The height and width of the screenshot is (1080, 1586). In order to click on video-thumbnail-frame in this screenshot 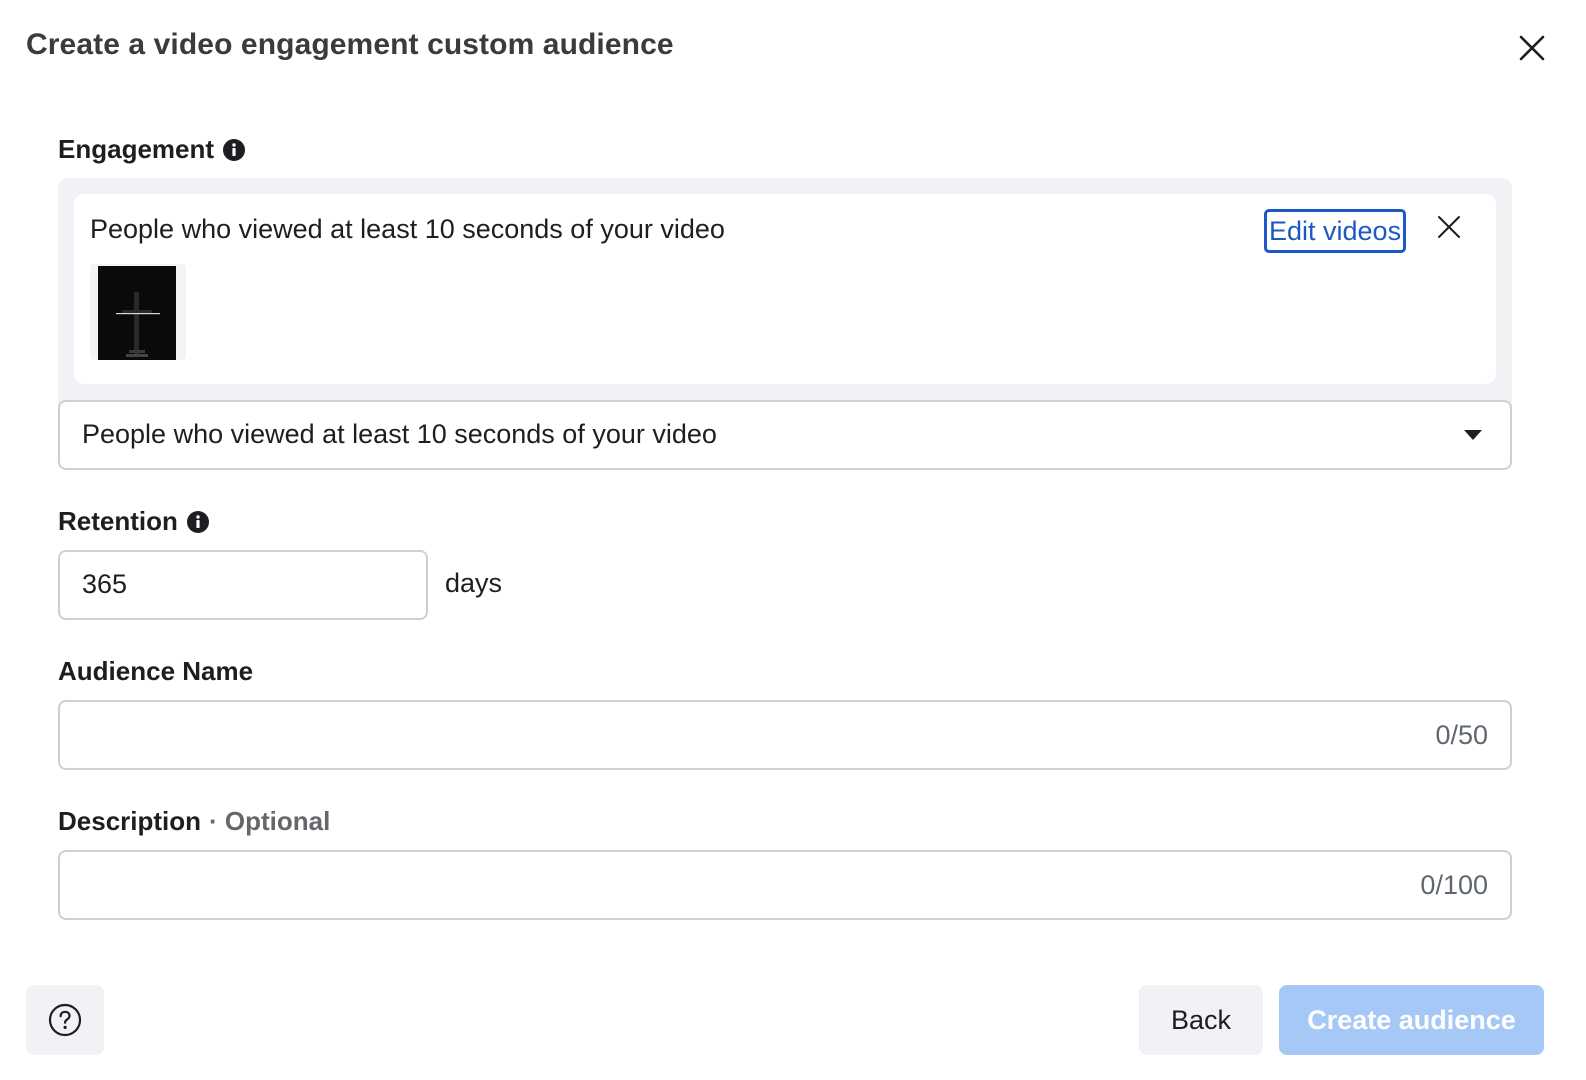, I will do `click(138, 312)`.